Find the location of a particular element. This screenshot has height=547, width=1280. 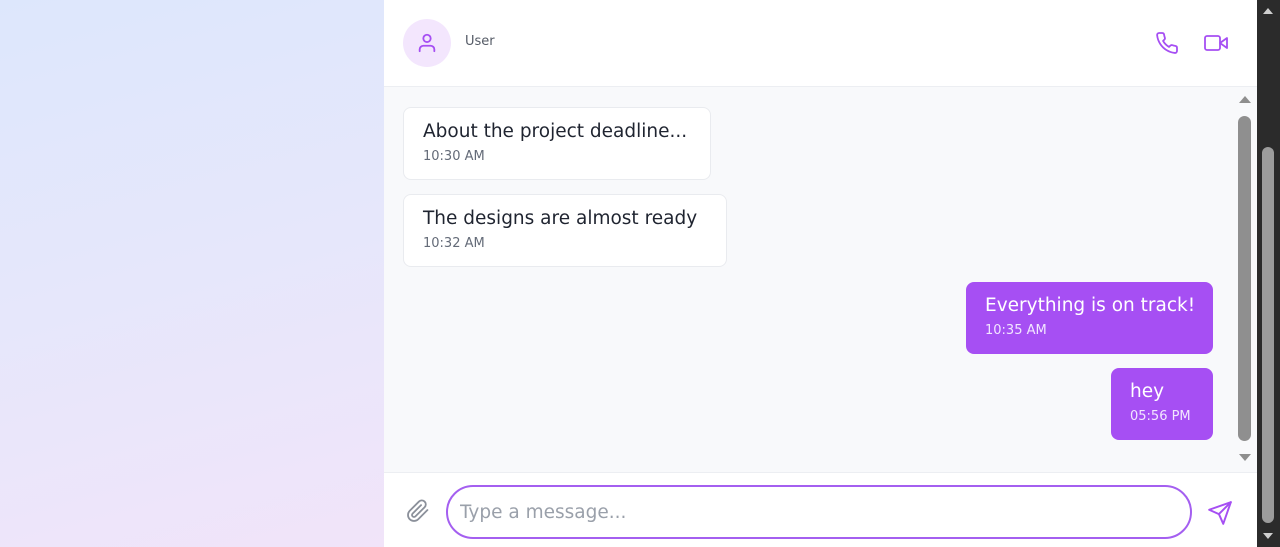

voice-call-button is located at coordinates (1167, 43).